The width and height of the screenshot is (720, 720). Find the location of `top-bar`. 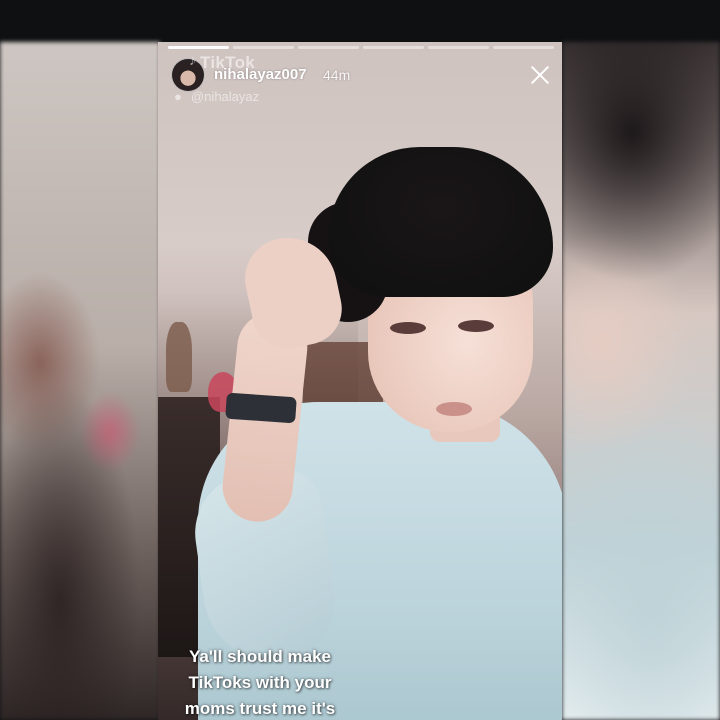

top-bar is located at coordinates (360, 21).